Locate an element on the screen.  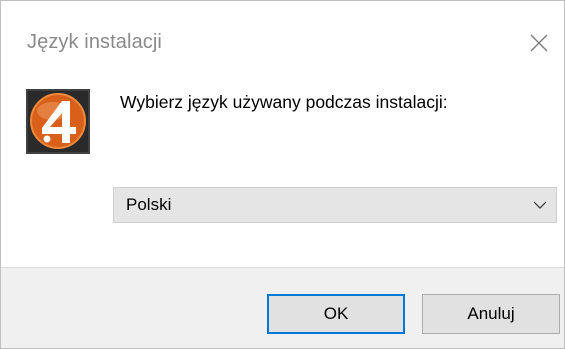
chevron-down-icon is located at coordinates (540, 205).